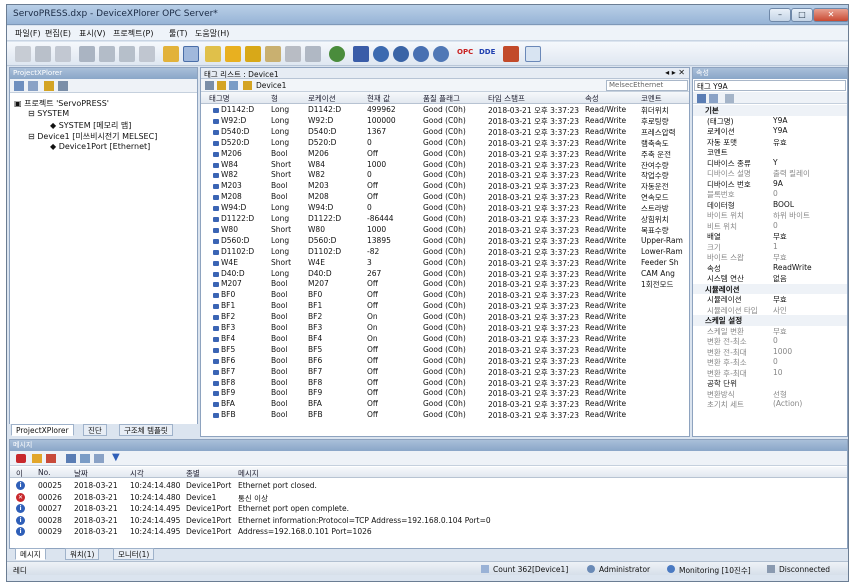  Describe the element at coordinates (780, 310) in the screenshot. I see `property-value: 사인` at that location.